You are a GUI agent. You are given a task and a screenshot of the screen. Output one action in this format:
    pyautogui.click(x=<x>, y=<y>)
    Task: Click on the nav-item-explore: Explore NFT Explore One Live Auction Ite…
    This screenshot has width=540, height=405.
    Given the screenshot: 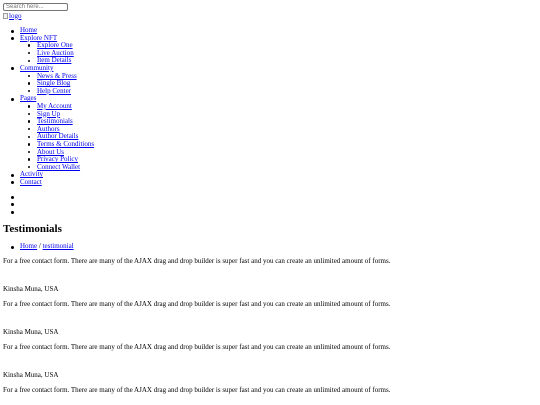 What is the action you would take?
    pyautogui.click(x=52, y=49)
    